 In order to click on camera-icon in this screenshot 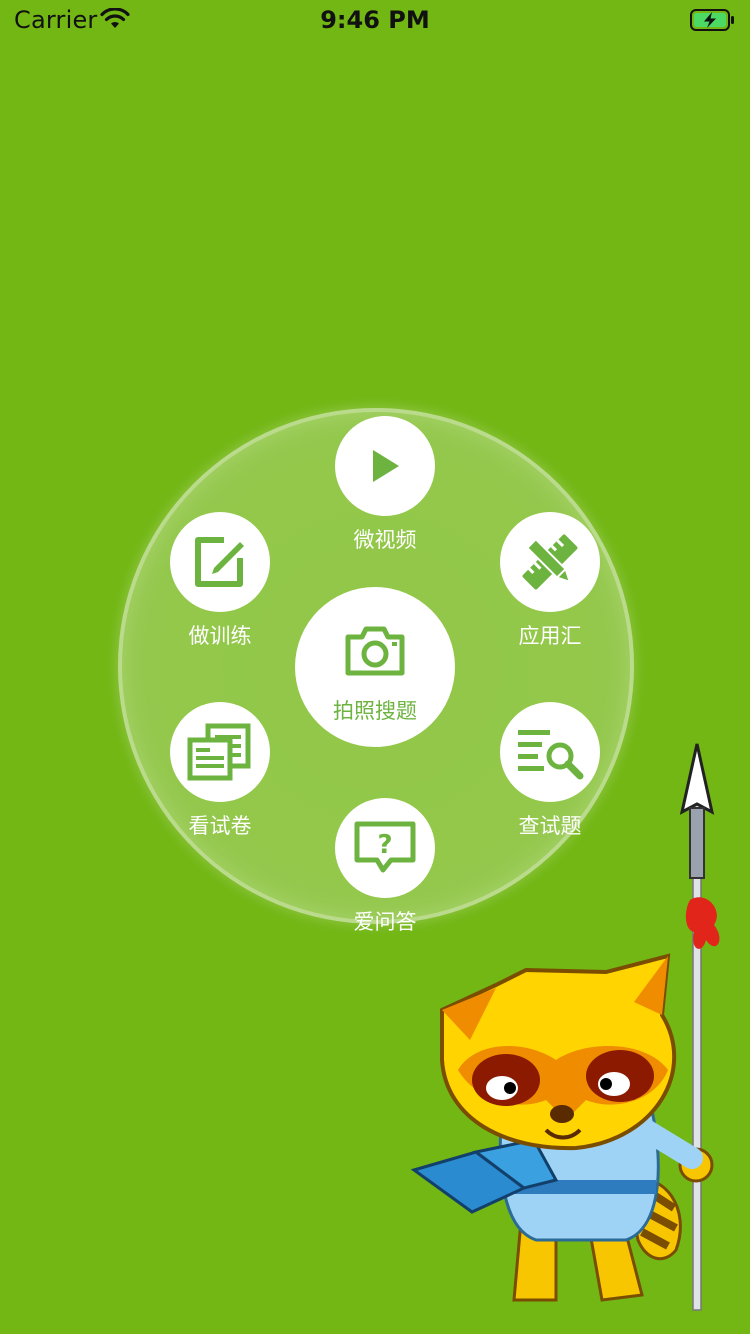, I will do `click(375, 651)`.